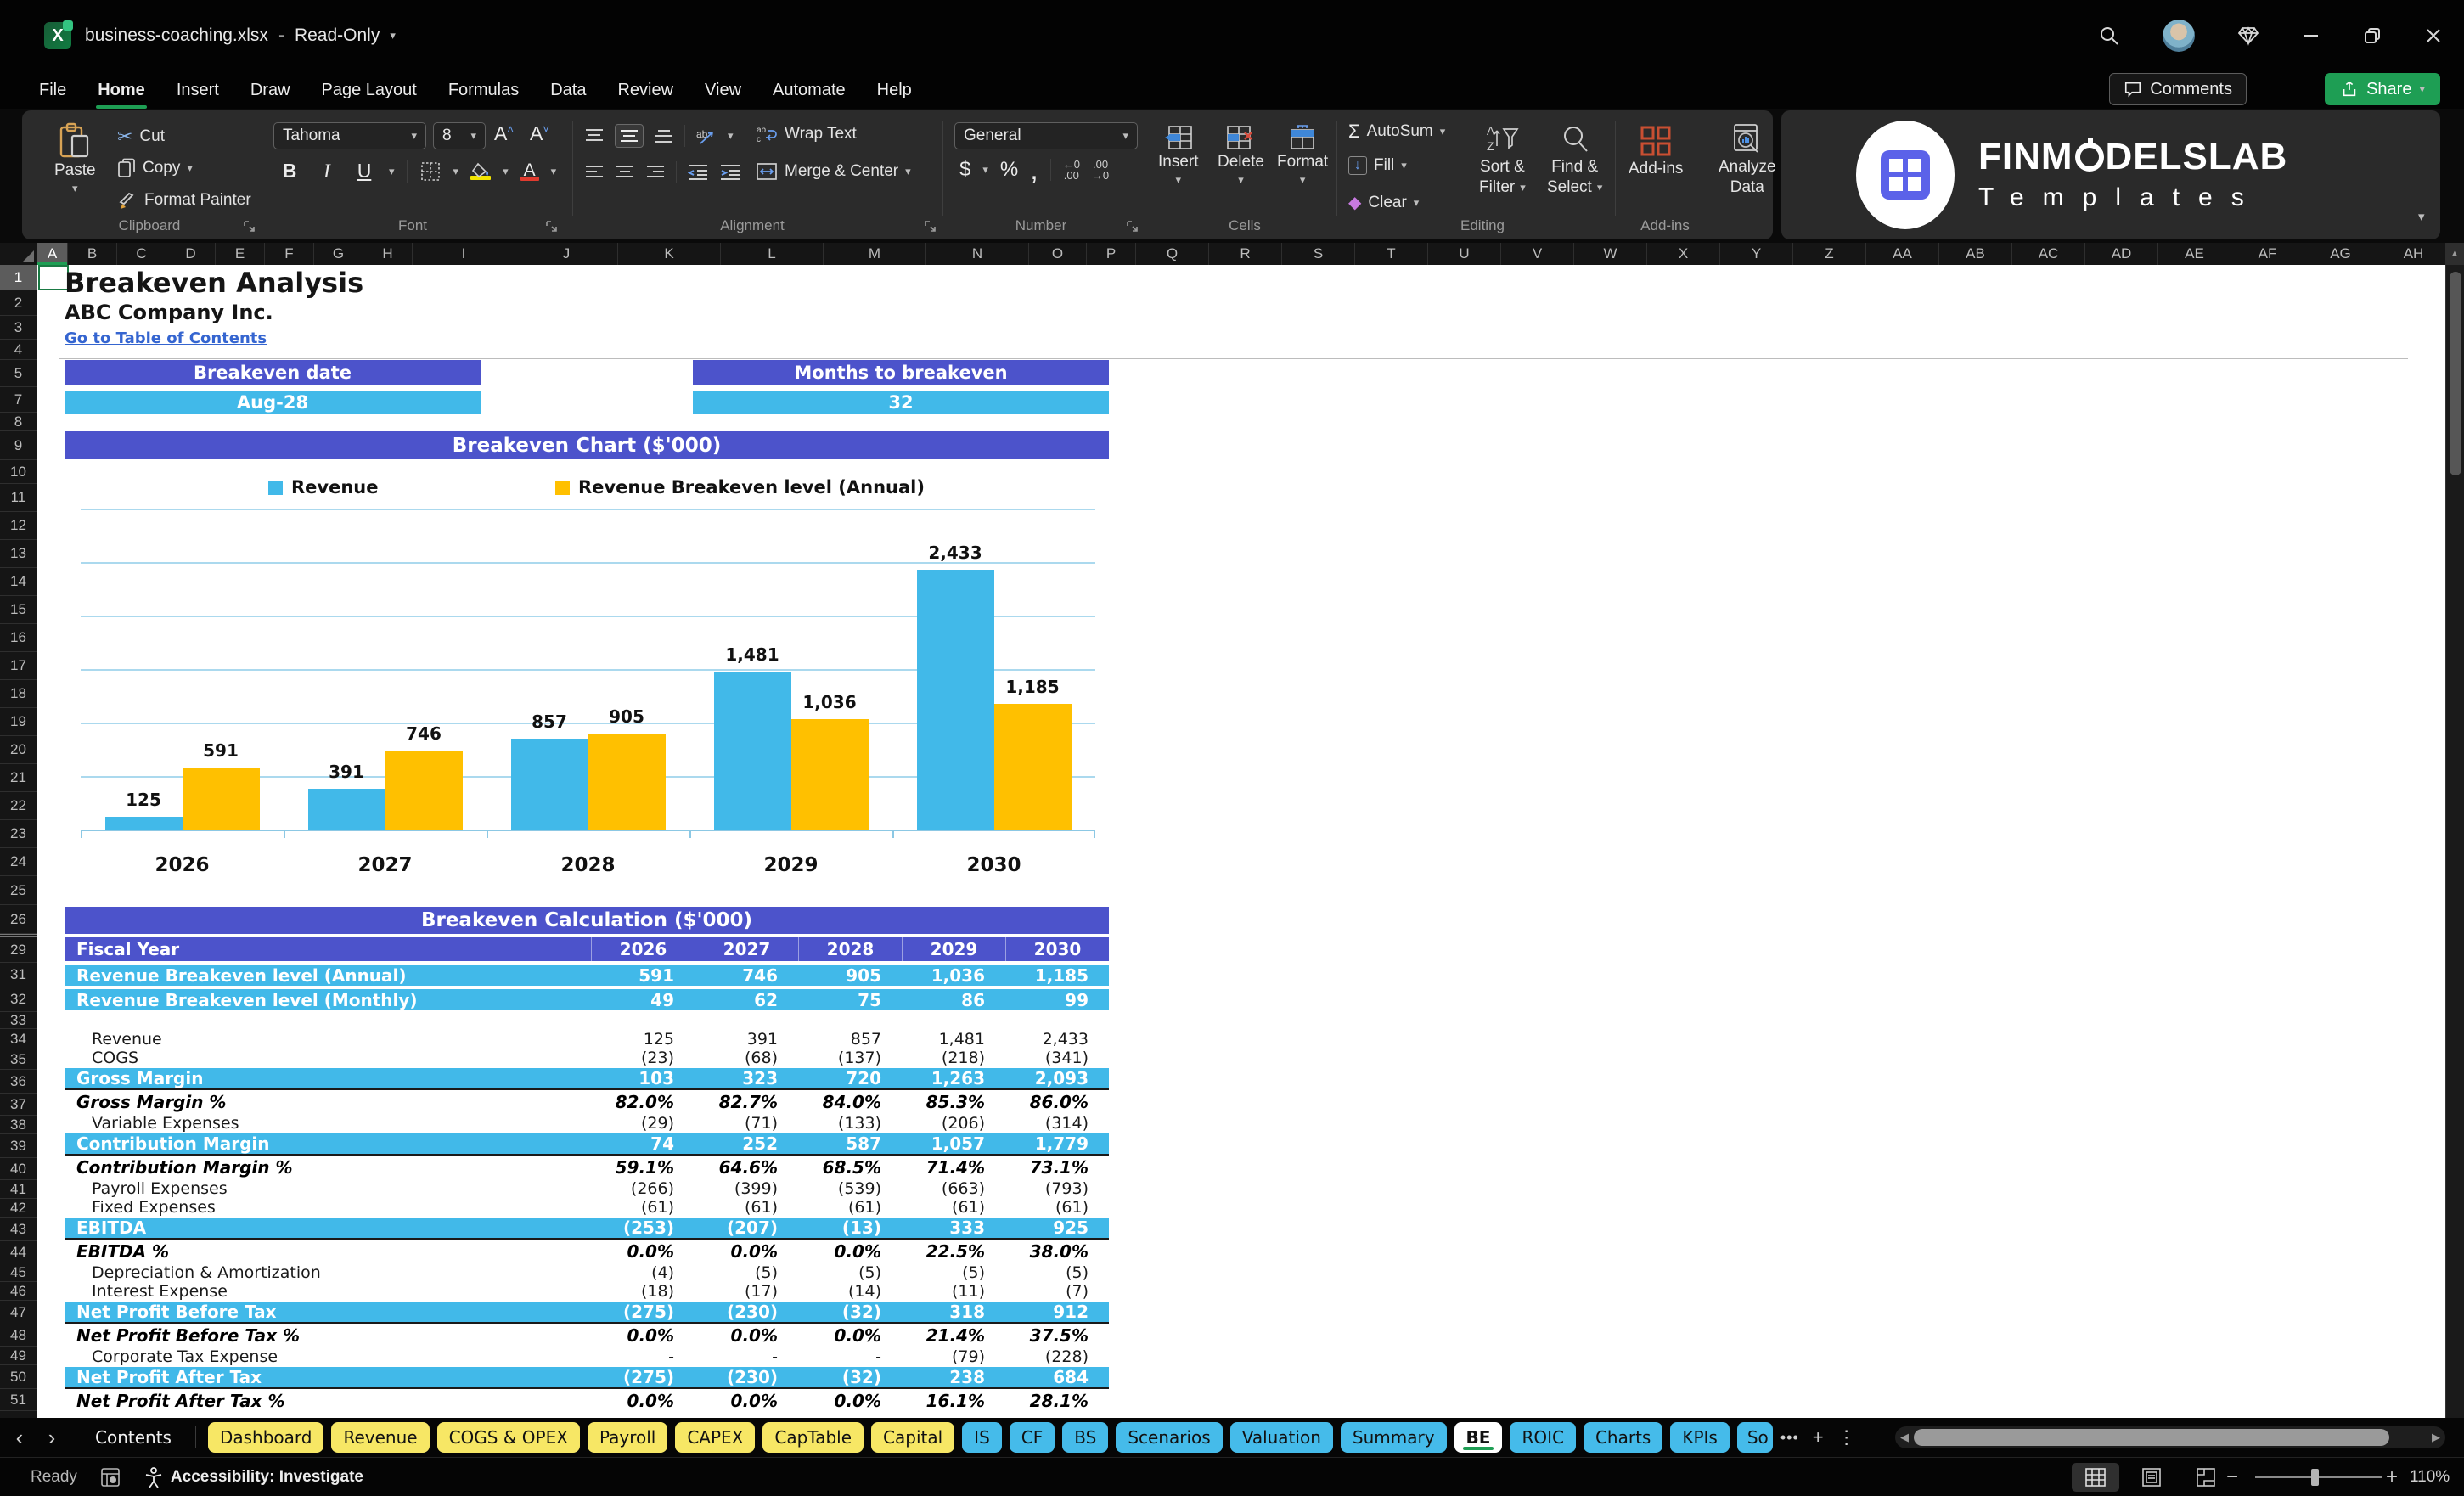  What do you see at coordinates (18, 1377) in the screenshot?
I see `row-header-50: 50` at bounding box center [18, 1377].